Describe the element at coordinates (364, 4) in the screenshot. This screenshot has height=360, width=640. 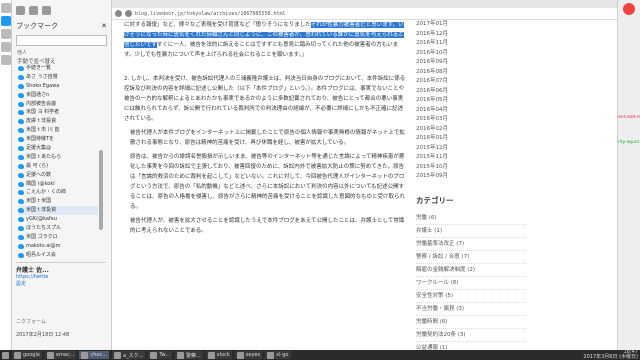
I see `tab-bar` at that location.